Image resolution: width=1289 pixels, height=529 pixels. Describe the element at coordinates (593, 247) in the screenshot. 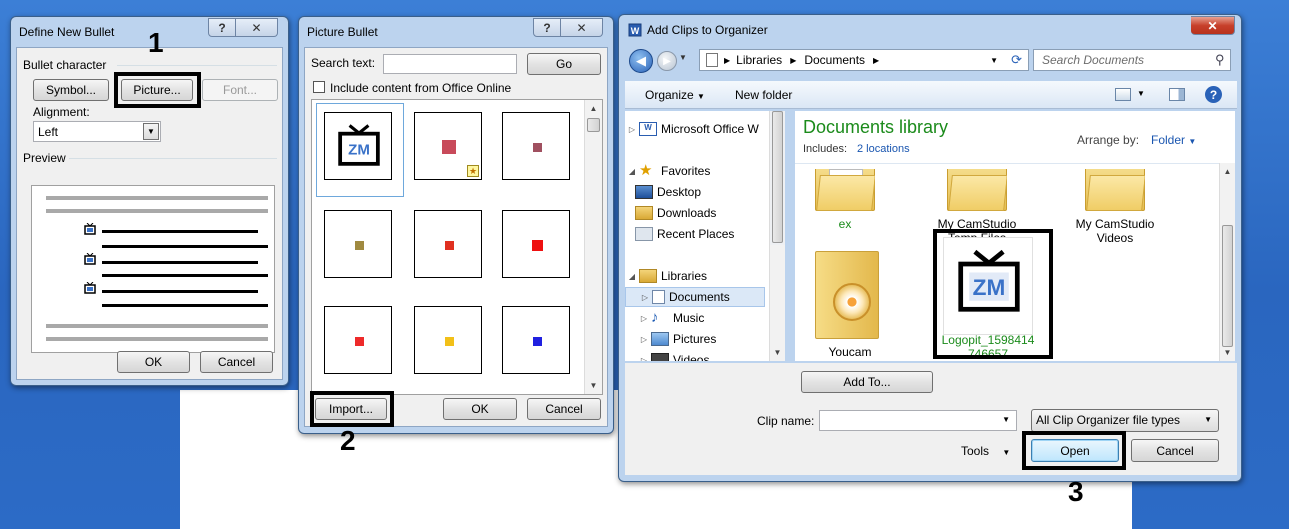

I see `grid-scrollbar: ▲ ▼` at that location.